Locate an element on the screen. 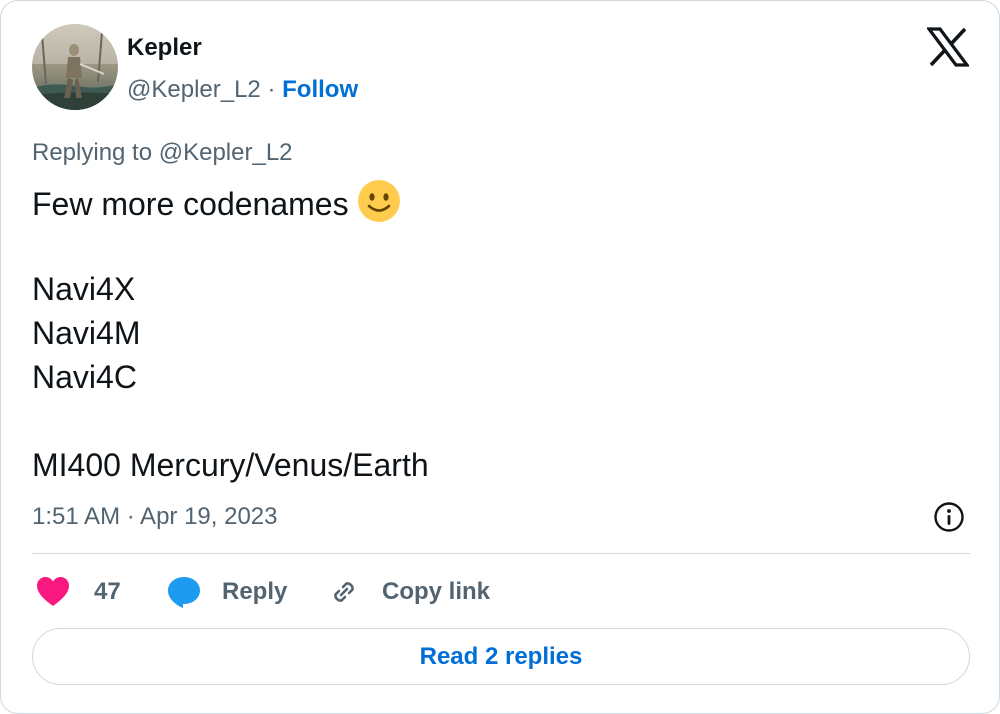 The width and height of the screenshot is (1000, 714). follow-button: Follow is located at coordinates (320, 89).